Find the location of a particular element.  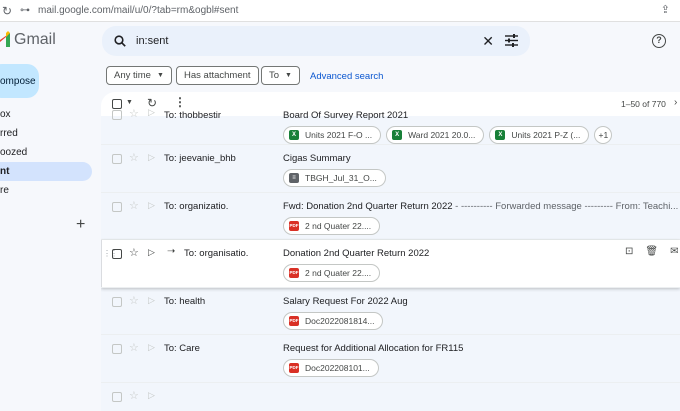

compose-button: ompose is located at coordinates (19, 81).